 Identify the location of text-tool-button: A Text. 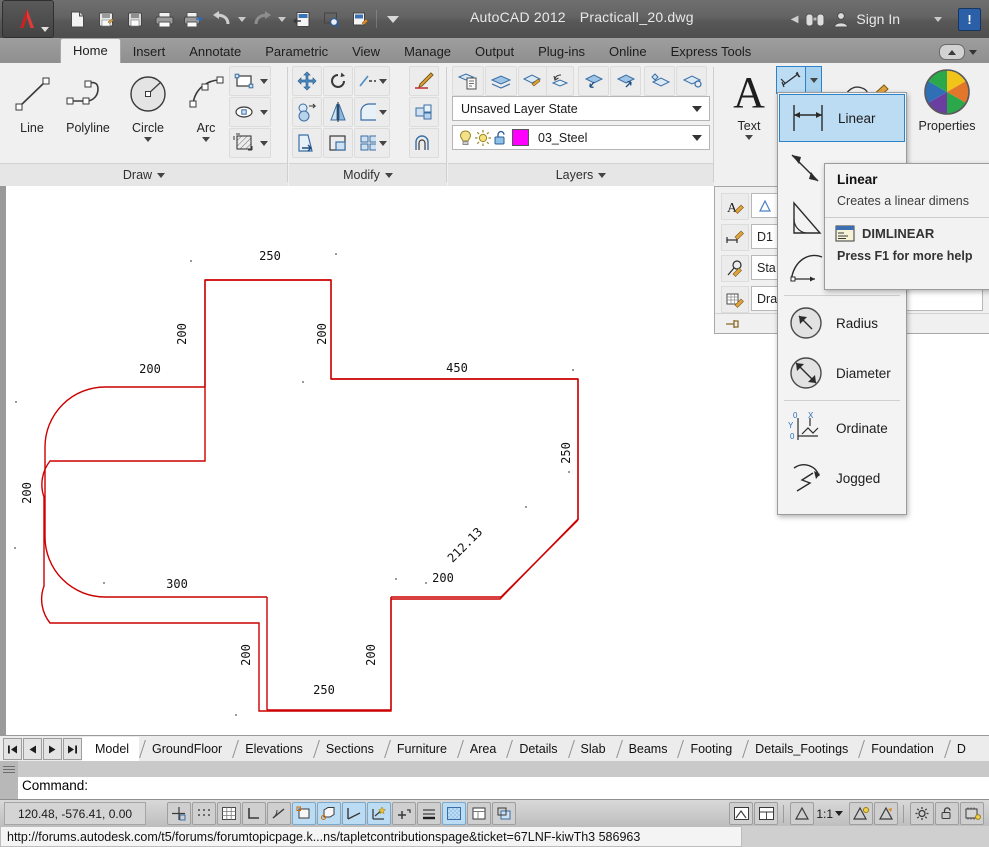
(749, 102).